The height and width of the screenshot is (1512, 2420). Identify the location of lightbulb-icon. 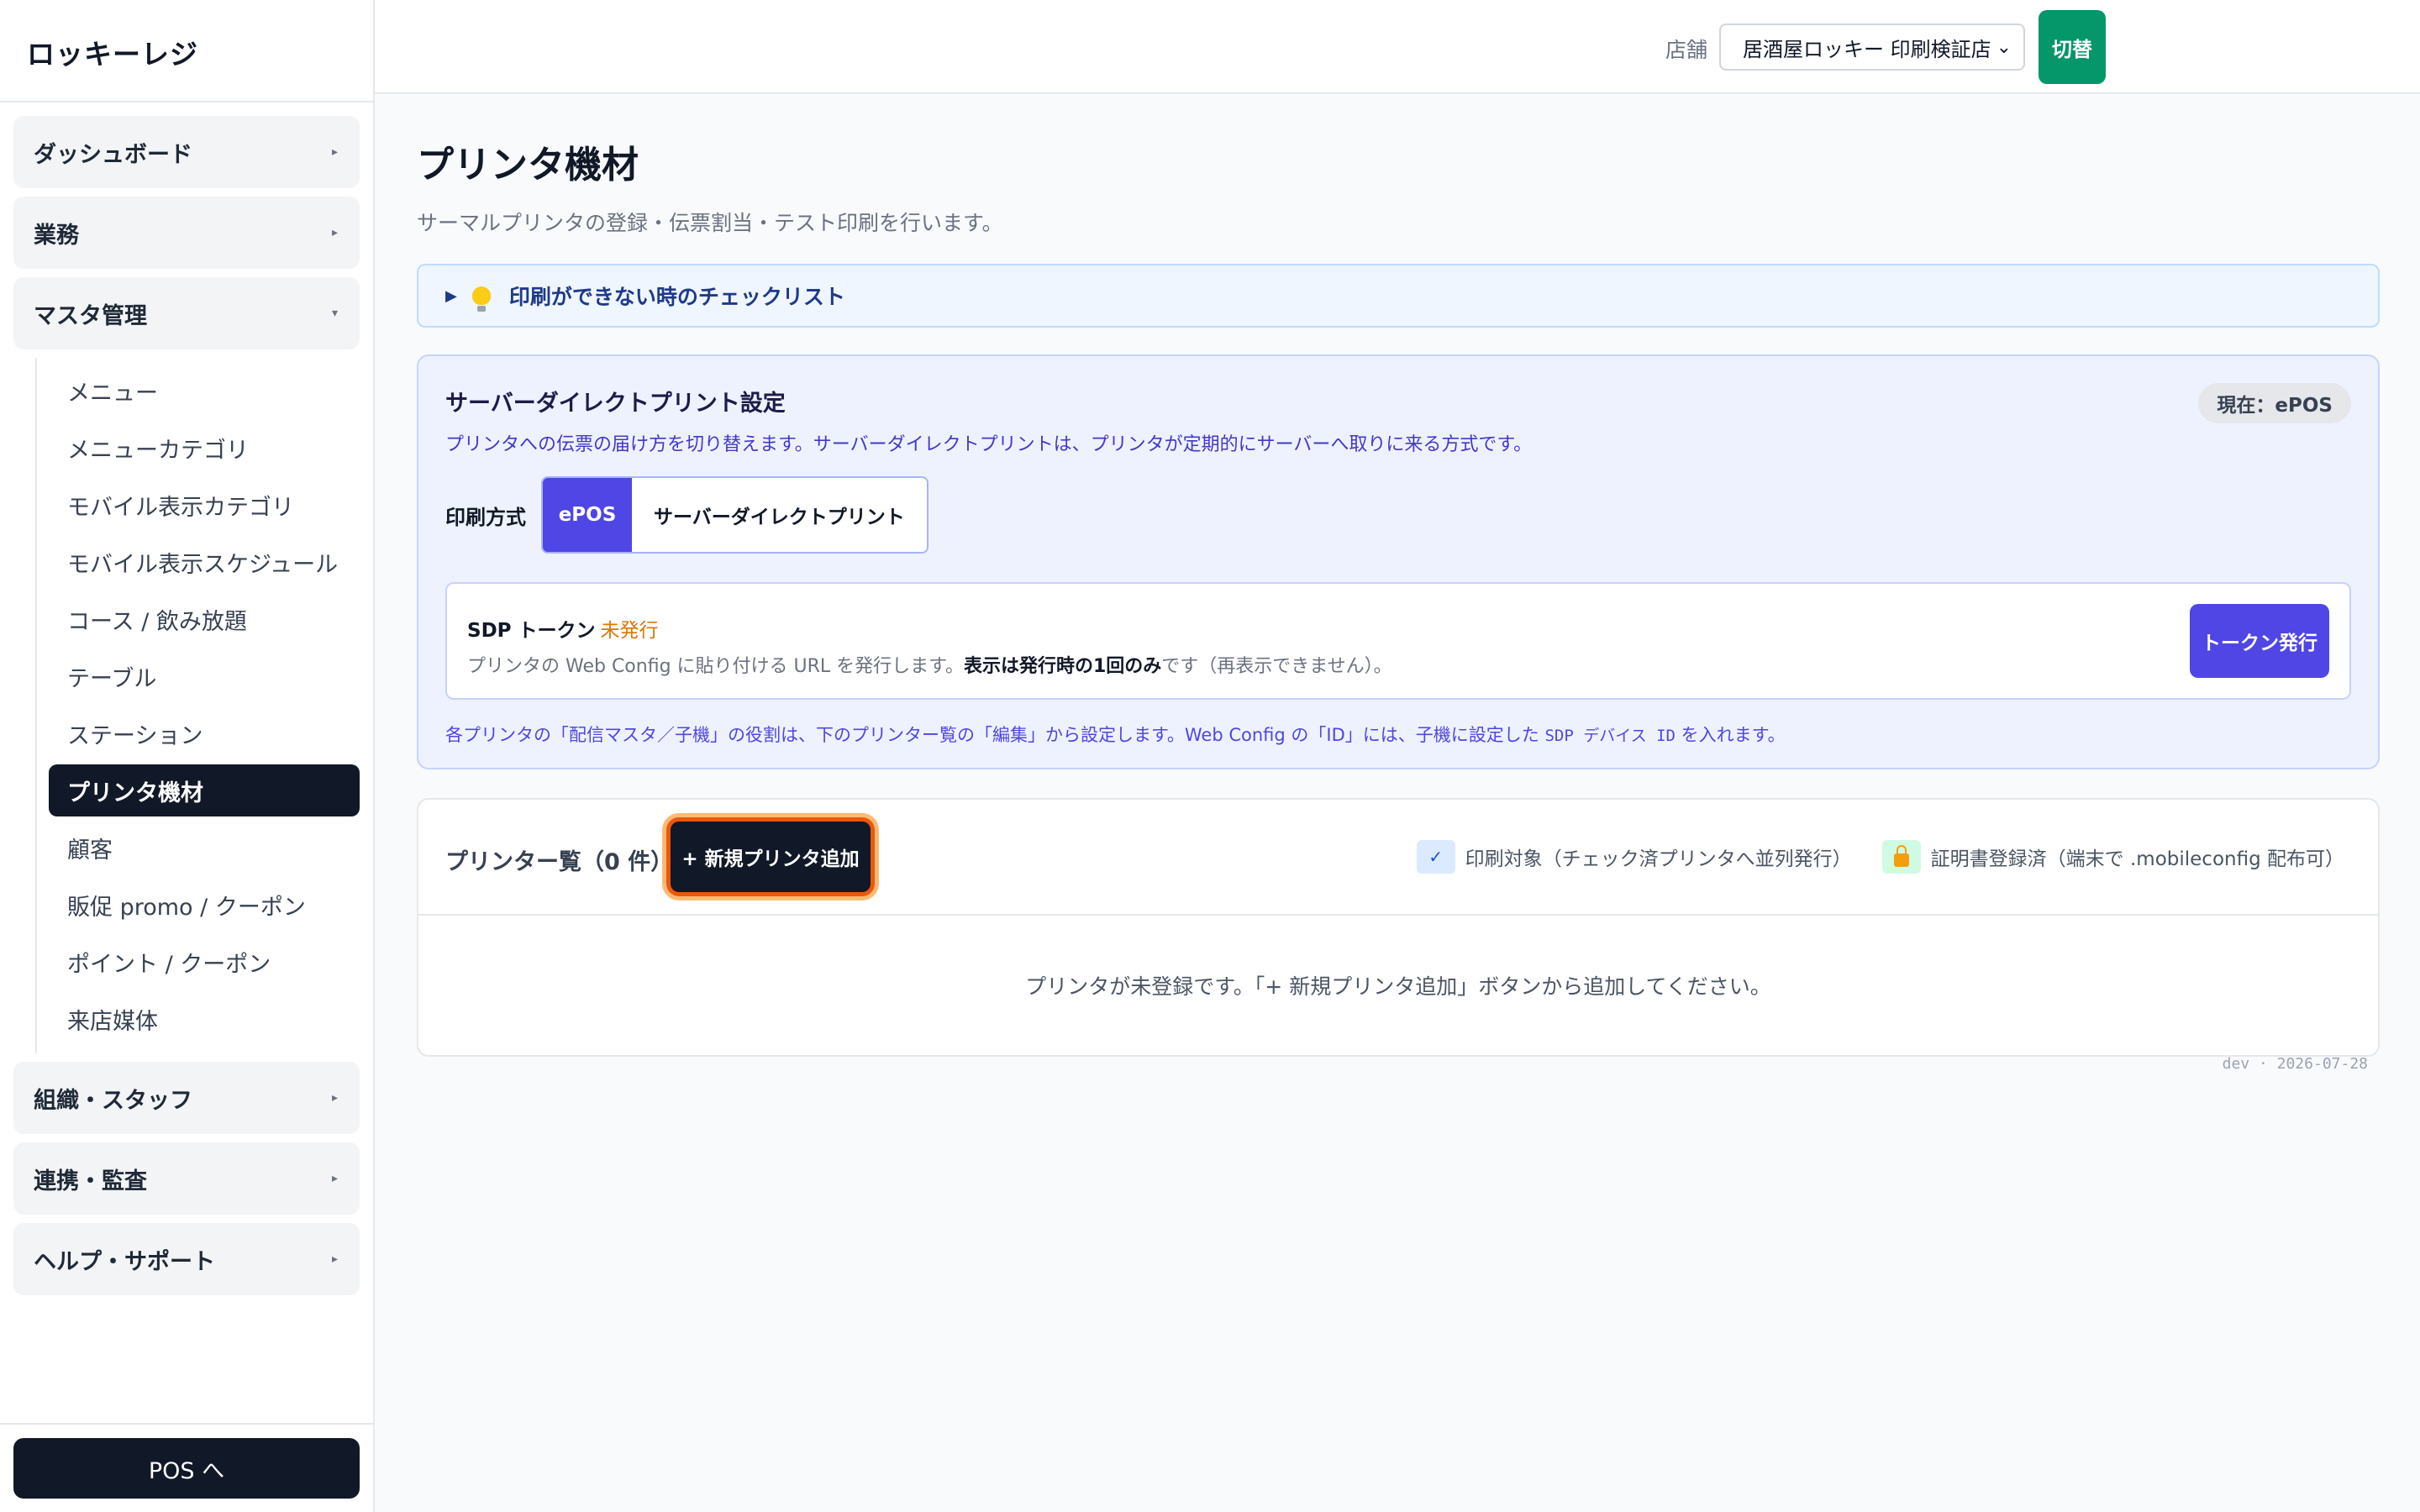
(481, 299).